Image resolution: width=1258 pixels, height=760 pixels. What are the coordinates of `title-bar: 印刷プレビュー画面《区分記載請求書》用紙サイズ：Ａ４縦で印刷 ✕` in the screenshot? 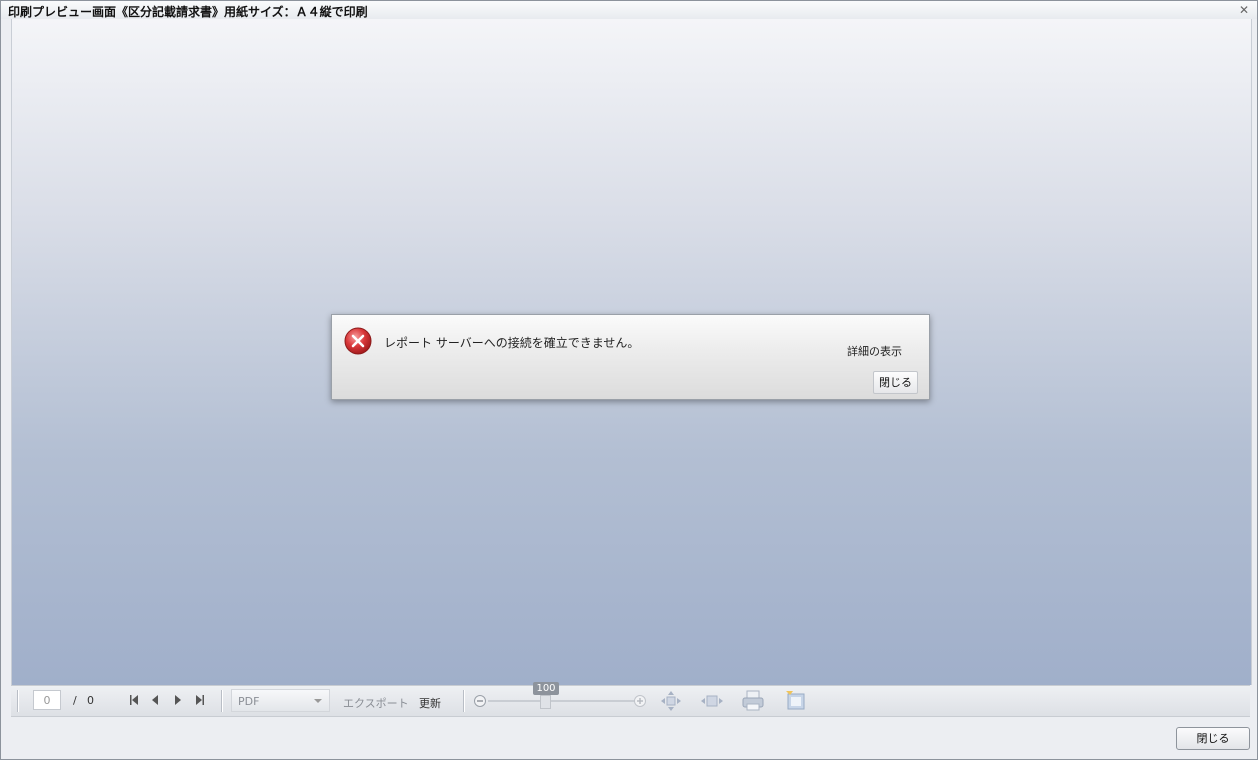 It's located at (629, 10).